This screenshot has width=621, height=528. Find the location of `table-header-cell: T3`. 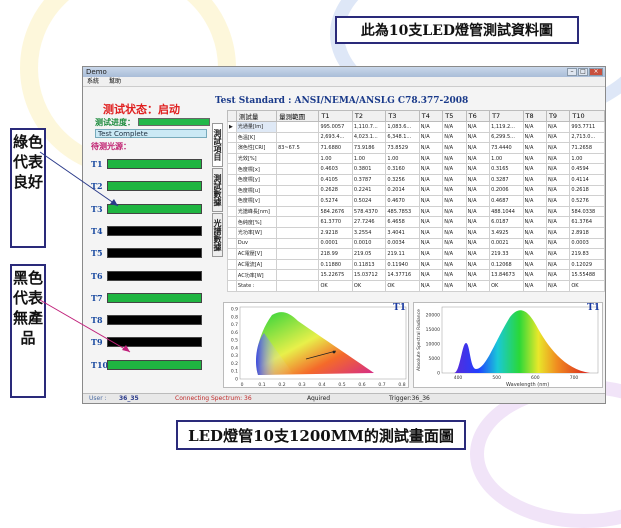

table-header-cell: T3 is located at coordinates (402, 116).